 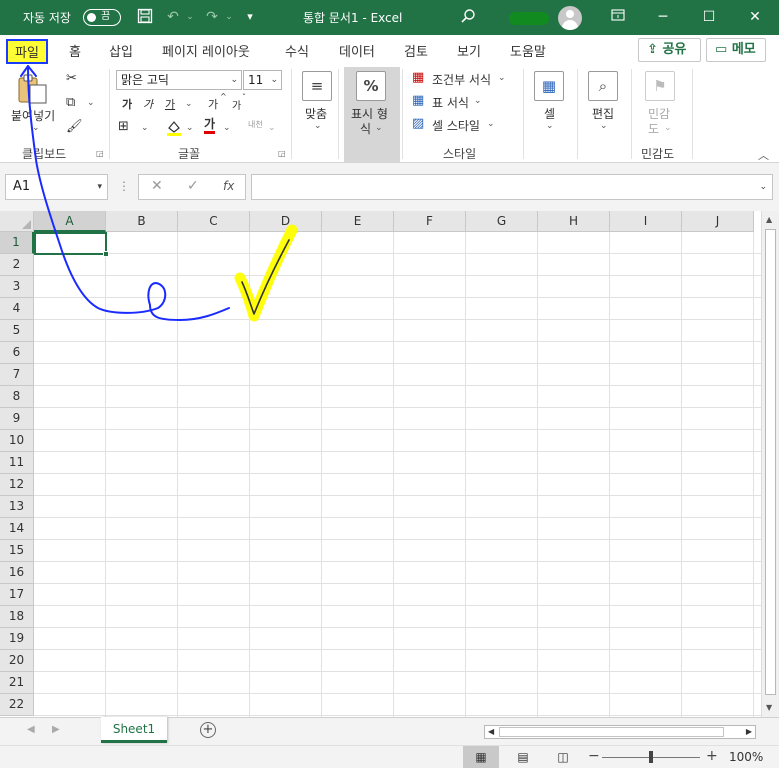 I want to click on add-sheet-icon: +, so click(x=208, y=730).